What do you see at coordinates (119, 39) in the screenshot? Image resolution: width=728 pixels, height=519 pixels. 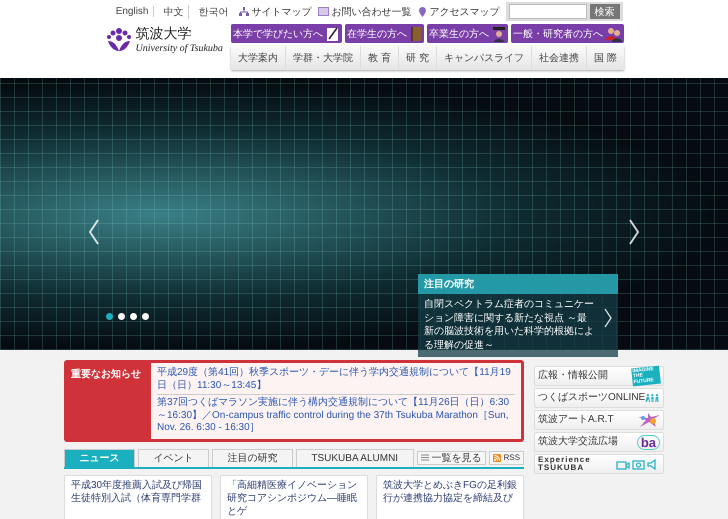 I see `paulownia-emblem-icon` at bounding box center [119, 39].